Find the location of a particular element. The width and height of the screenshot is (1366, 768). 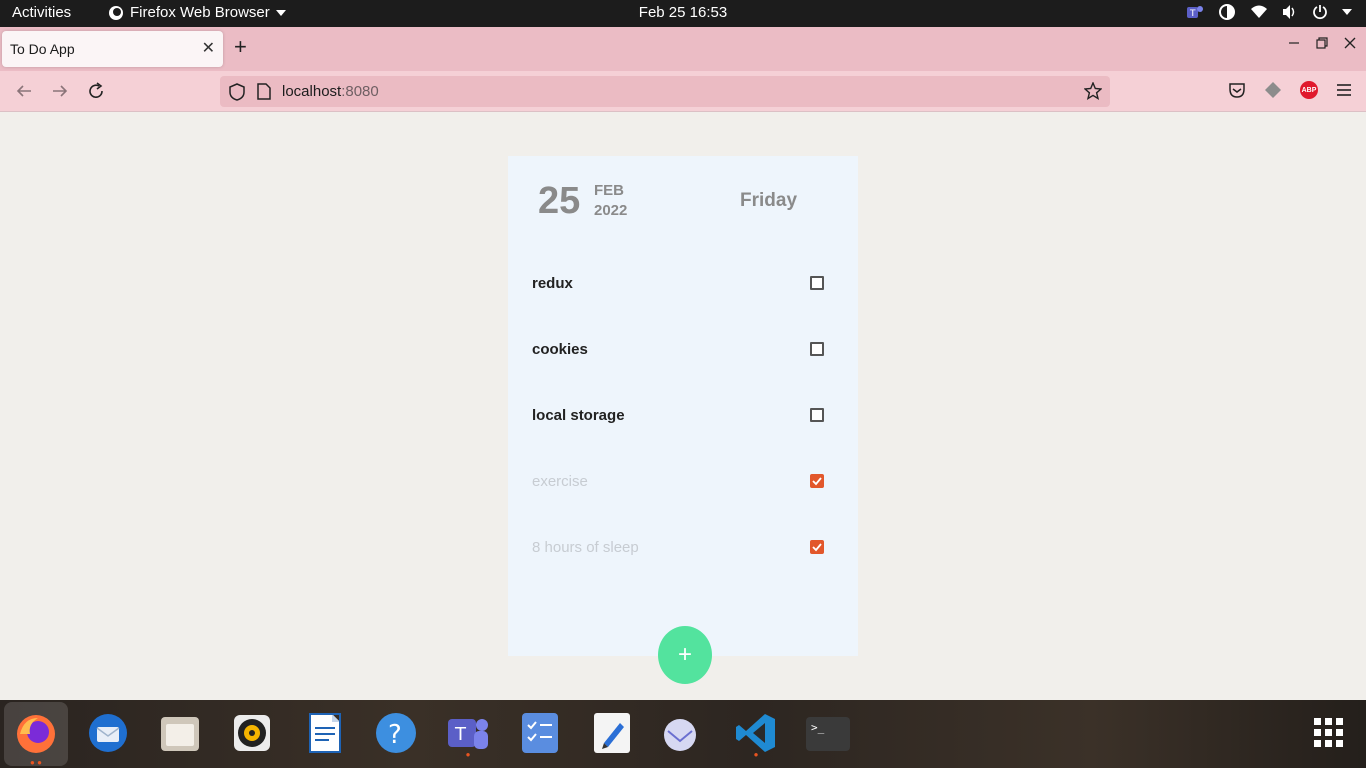

hamburger-menu-icon is located at coordinates (1344, 90).